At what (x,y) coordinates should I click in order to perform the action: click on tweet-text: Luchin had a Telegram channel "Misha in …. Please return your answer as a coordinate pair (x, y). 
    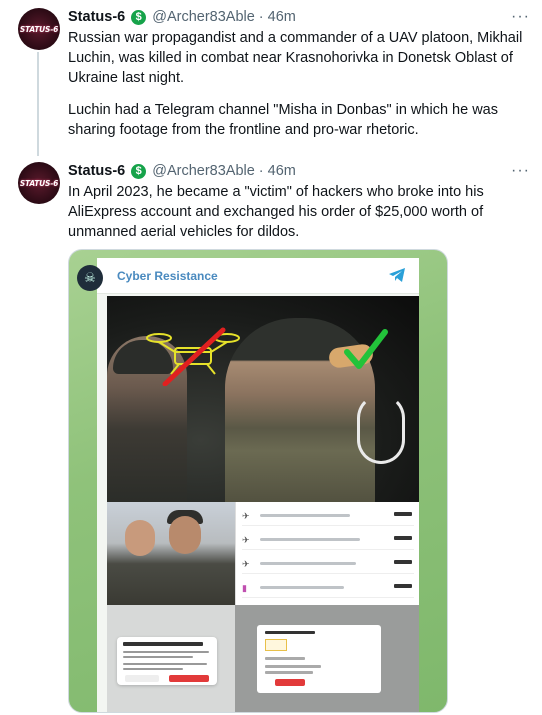
    Looking at the image, I should click on (283, 120).